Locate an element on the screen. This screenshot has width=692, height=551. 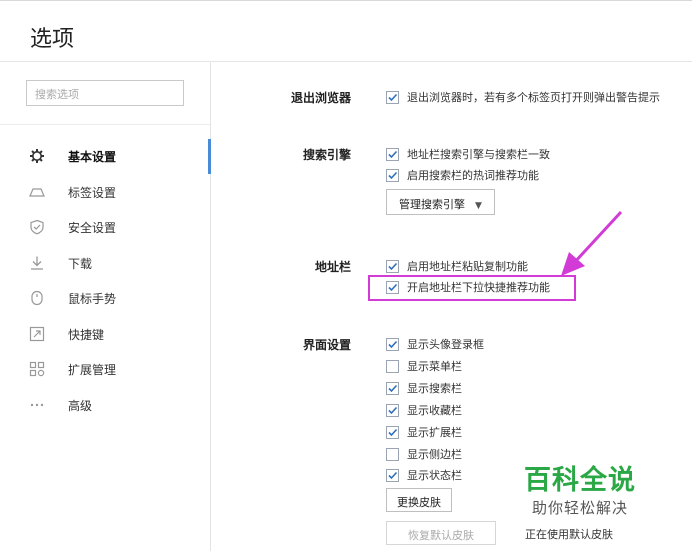
sidebar-item-shortcuts: 快捷键 is located at coordinates (105, 335).